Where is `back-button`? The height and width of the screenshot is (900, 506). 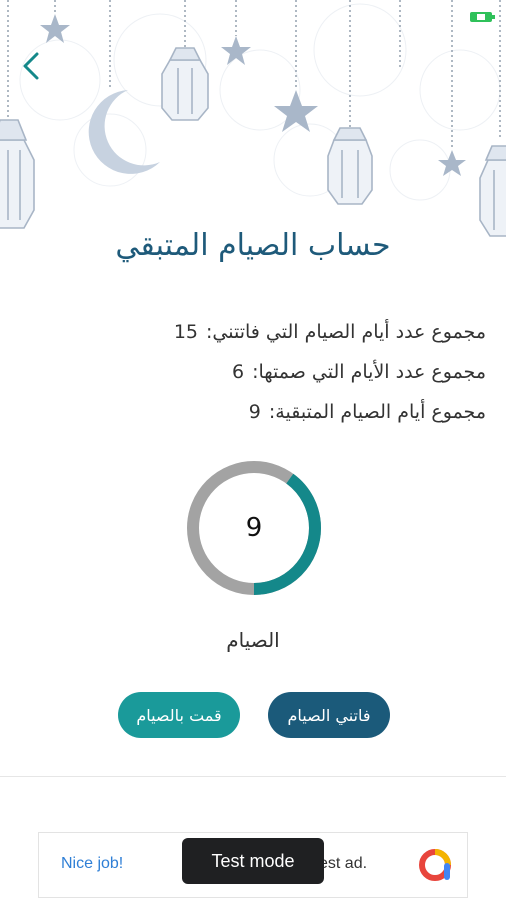
back-button is located at coordinates (31, 66).